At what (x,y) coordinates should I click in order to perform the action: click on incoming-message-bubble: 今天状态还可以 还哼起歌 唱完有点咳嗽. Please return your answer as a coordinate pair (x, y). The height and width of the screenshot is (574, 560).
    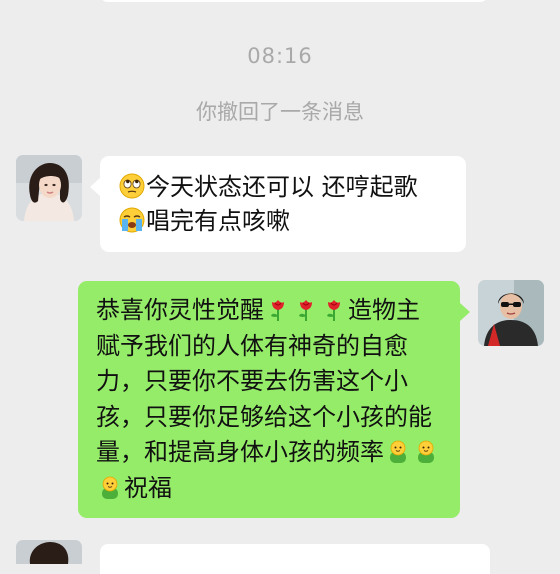
    Looking at the image, I should click on (278, 204).